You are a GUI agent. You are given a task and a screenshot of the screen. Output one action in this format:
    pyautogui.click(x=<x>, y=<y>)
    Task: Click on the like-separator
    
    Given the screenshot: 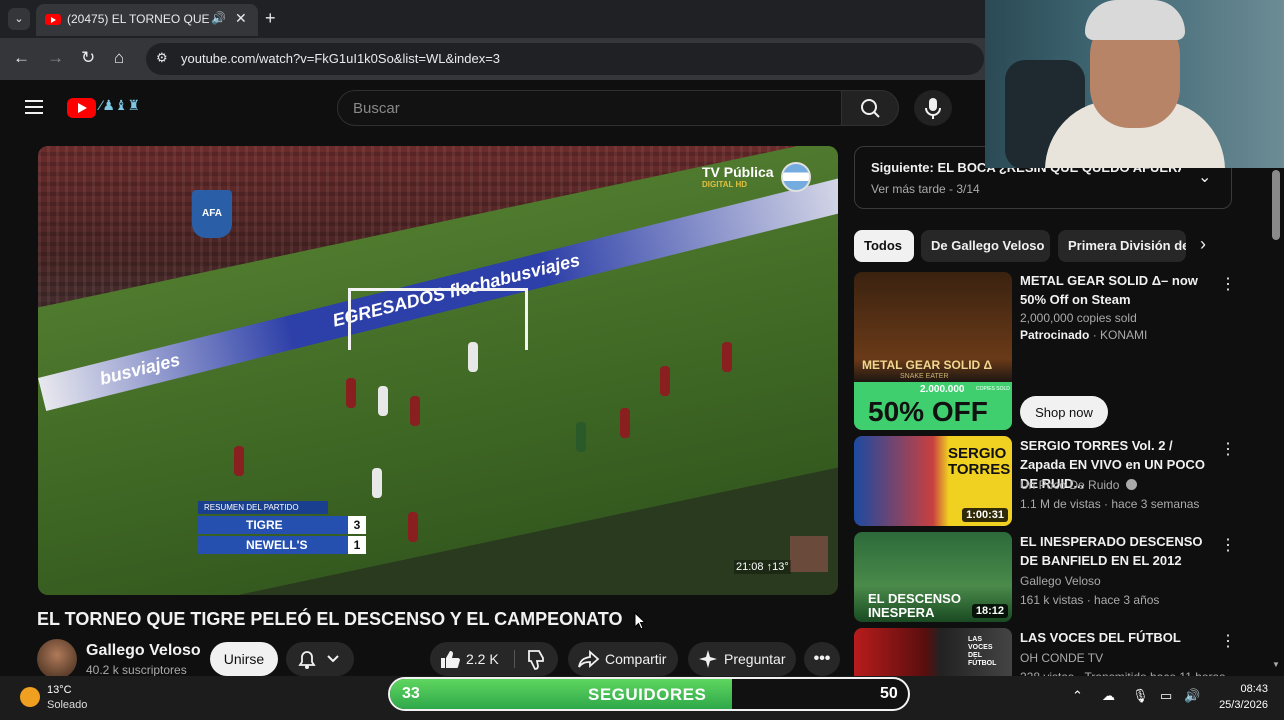 What is the action you would take?
    pyautogui.click(x=514, y=659)
    